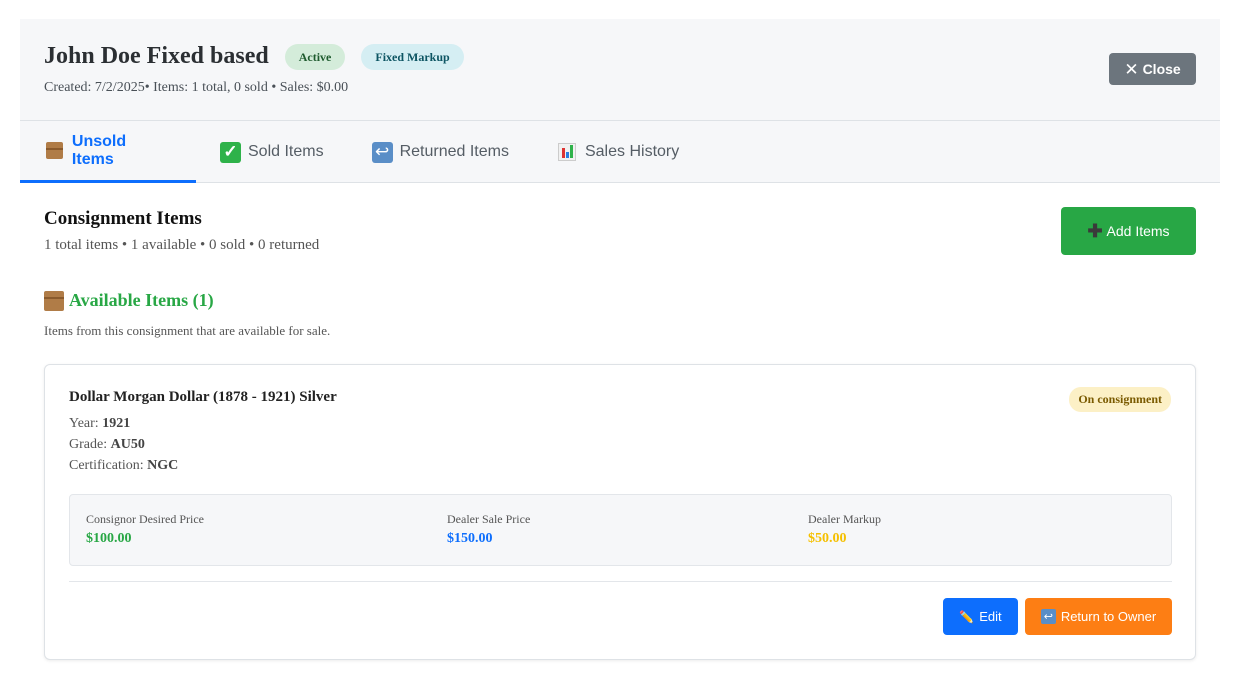 This screenshot has height=691, width=1236. Describe the element at coordinates (488, 529) in the screenshot. I see `dealer-sale-price: Dealer Sale Price $150.00` at that location.